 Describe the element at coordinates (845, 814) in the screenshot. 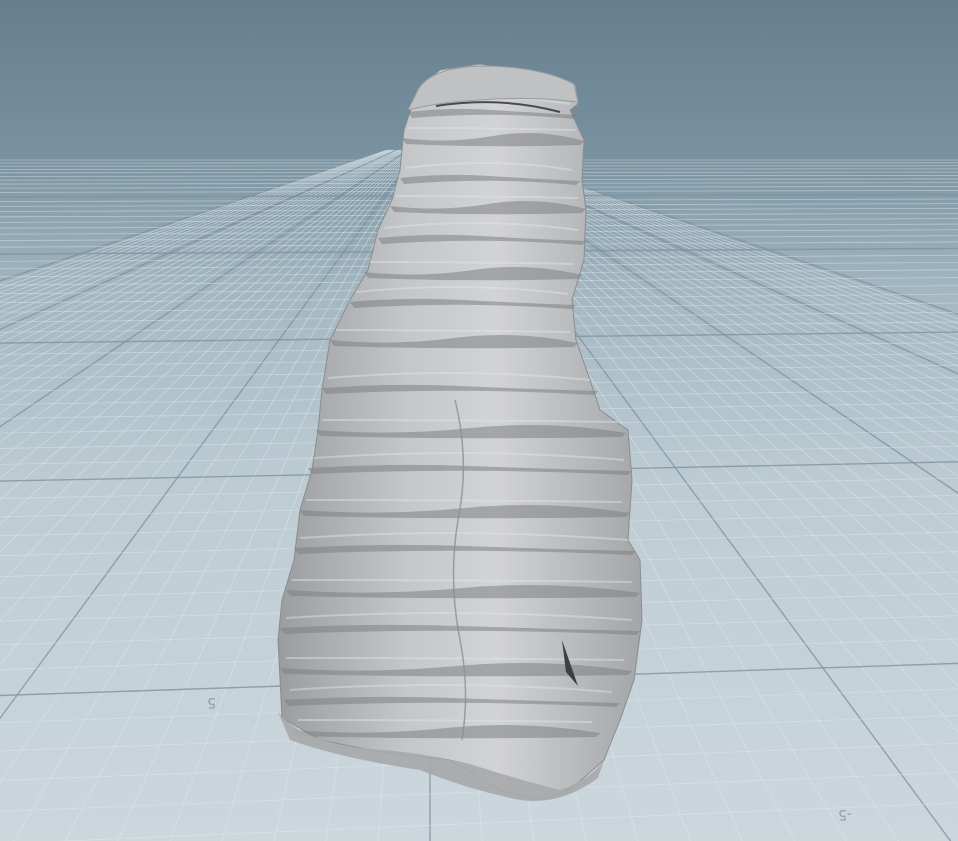

I see `grid-axis-label-neg: -5` at that location.